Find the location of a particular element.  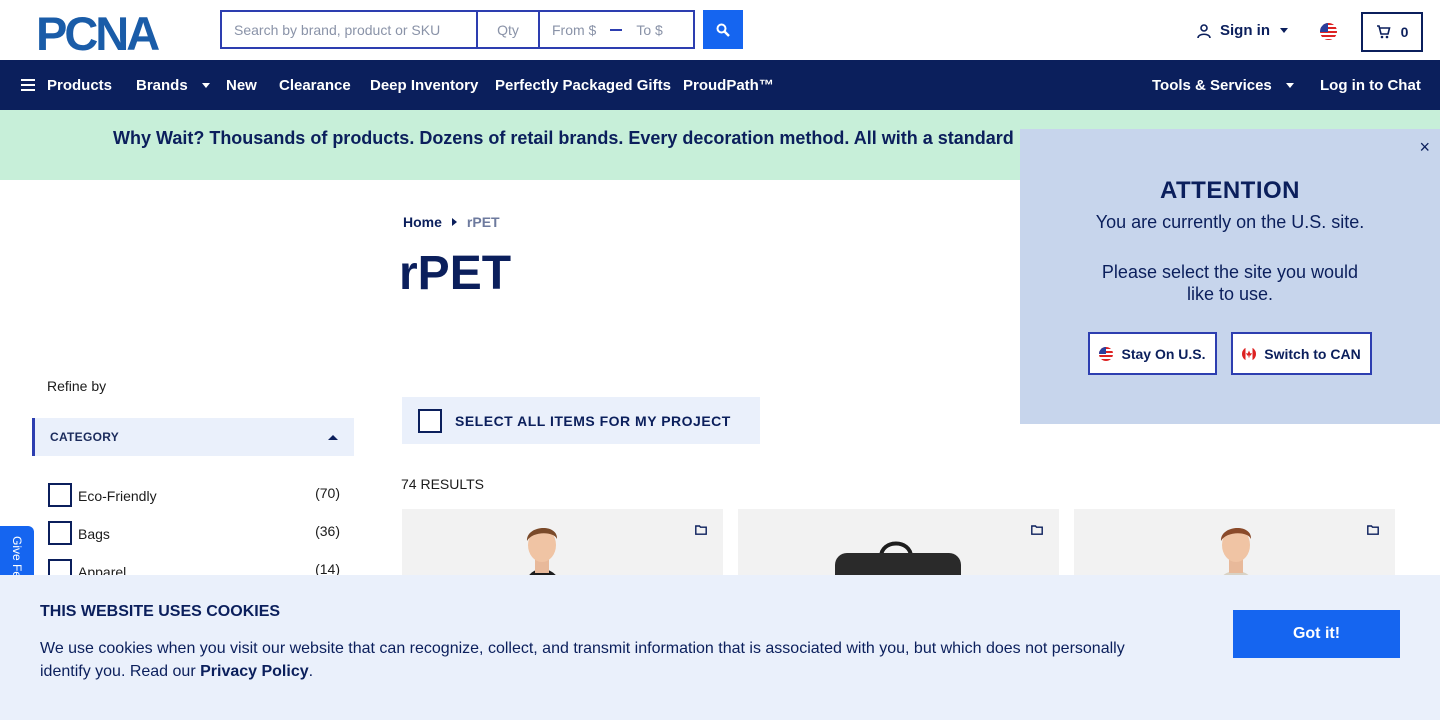

canada-flag-icon is located at coordinates (1249, 353).